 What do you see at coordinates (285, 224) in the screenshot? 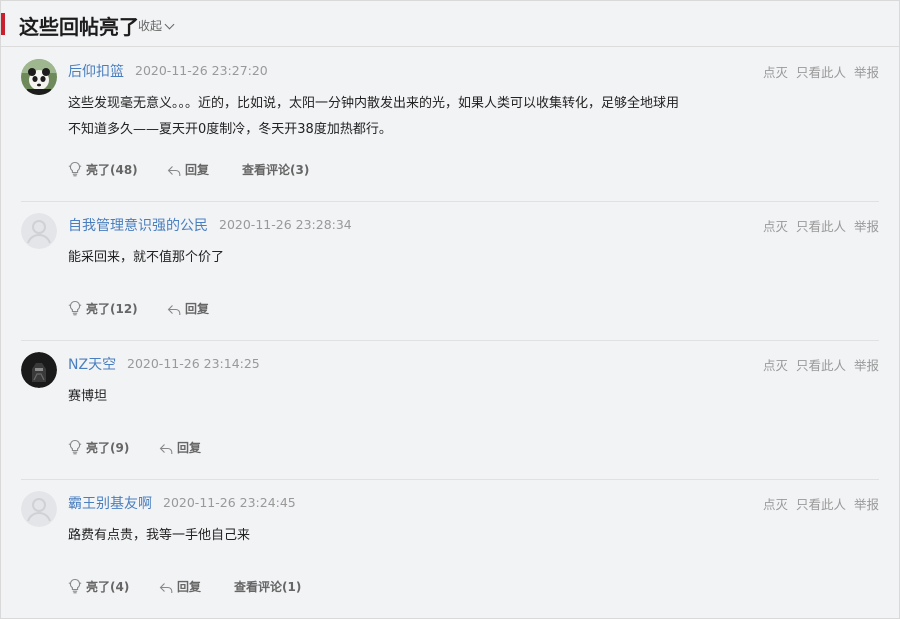
I see `post-time: 2020-11-26 23:28:34` at bounding box center [285, 224].